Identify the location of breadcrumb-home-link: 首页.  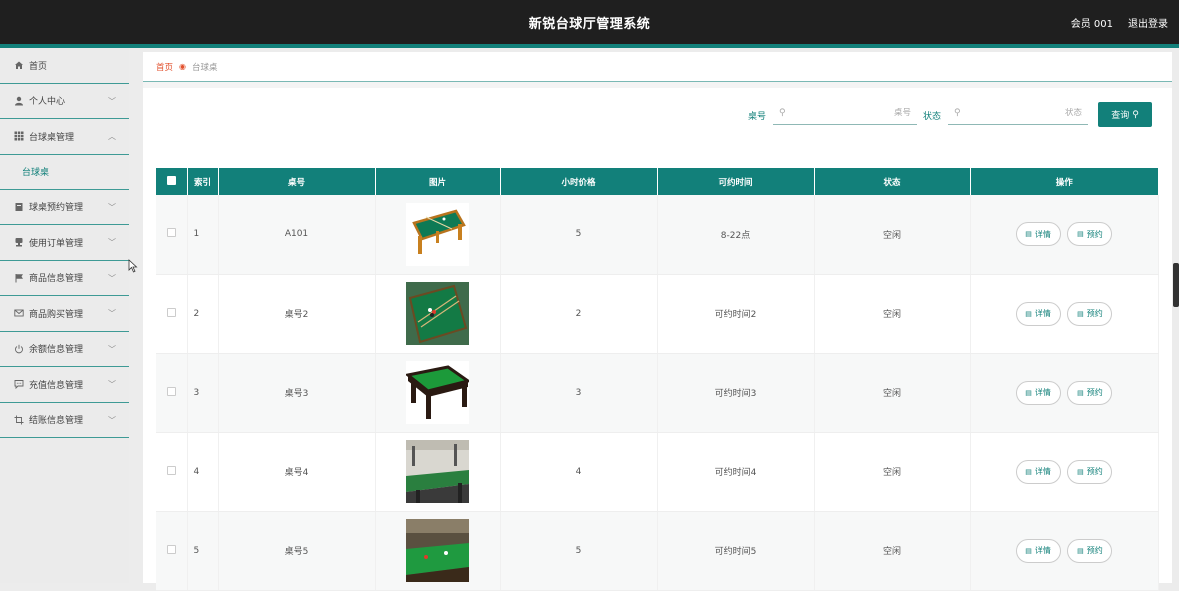
(164, 67).